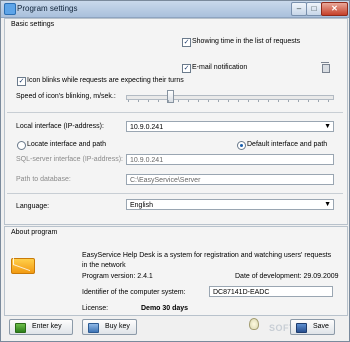 This screenshot has width=350, height=342. I want to click on app-icon, so click(10, 9).